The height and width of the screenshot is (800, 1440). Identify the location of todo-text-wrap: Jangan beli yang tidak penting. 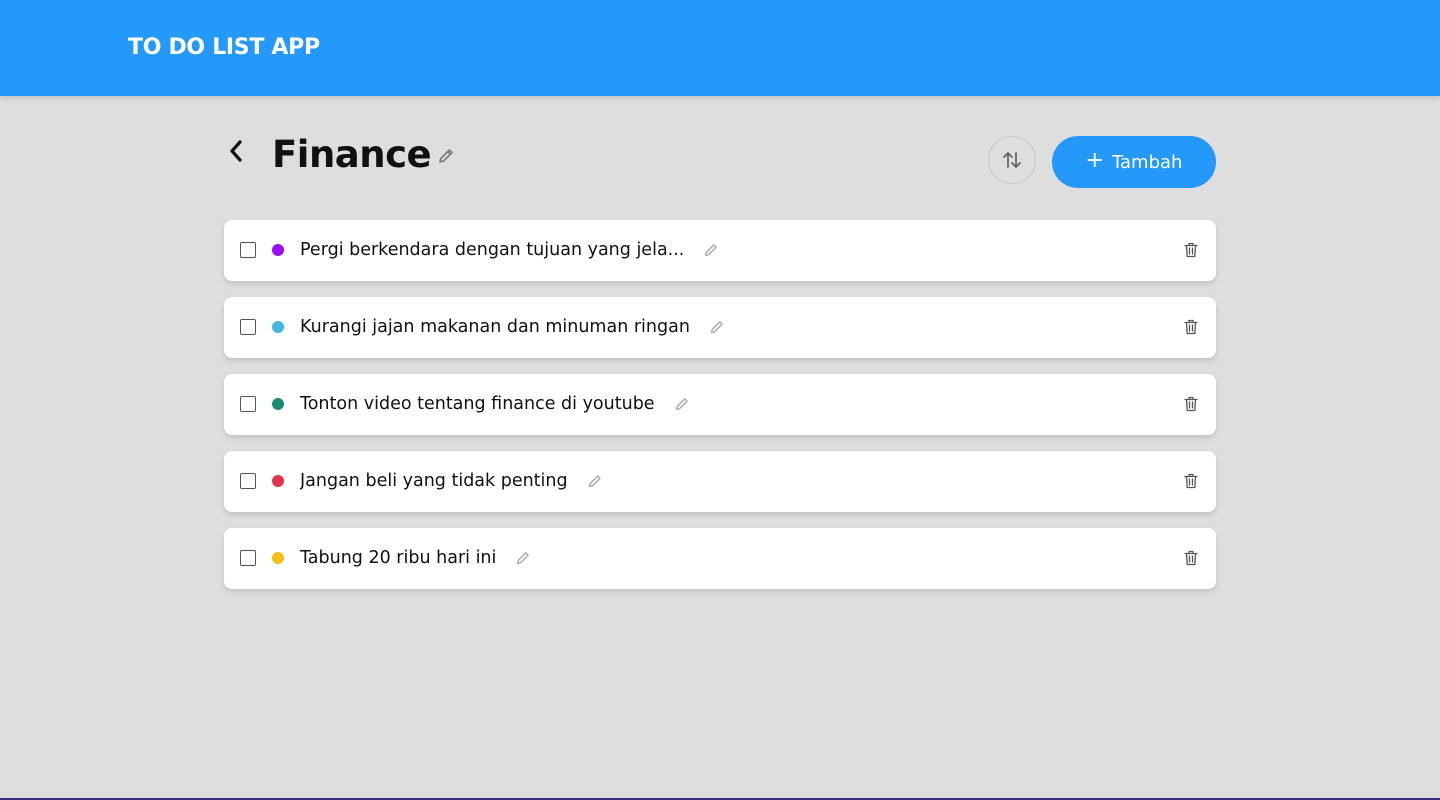
(452, 481).